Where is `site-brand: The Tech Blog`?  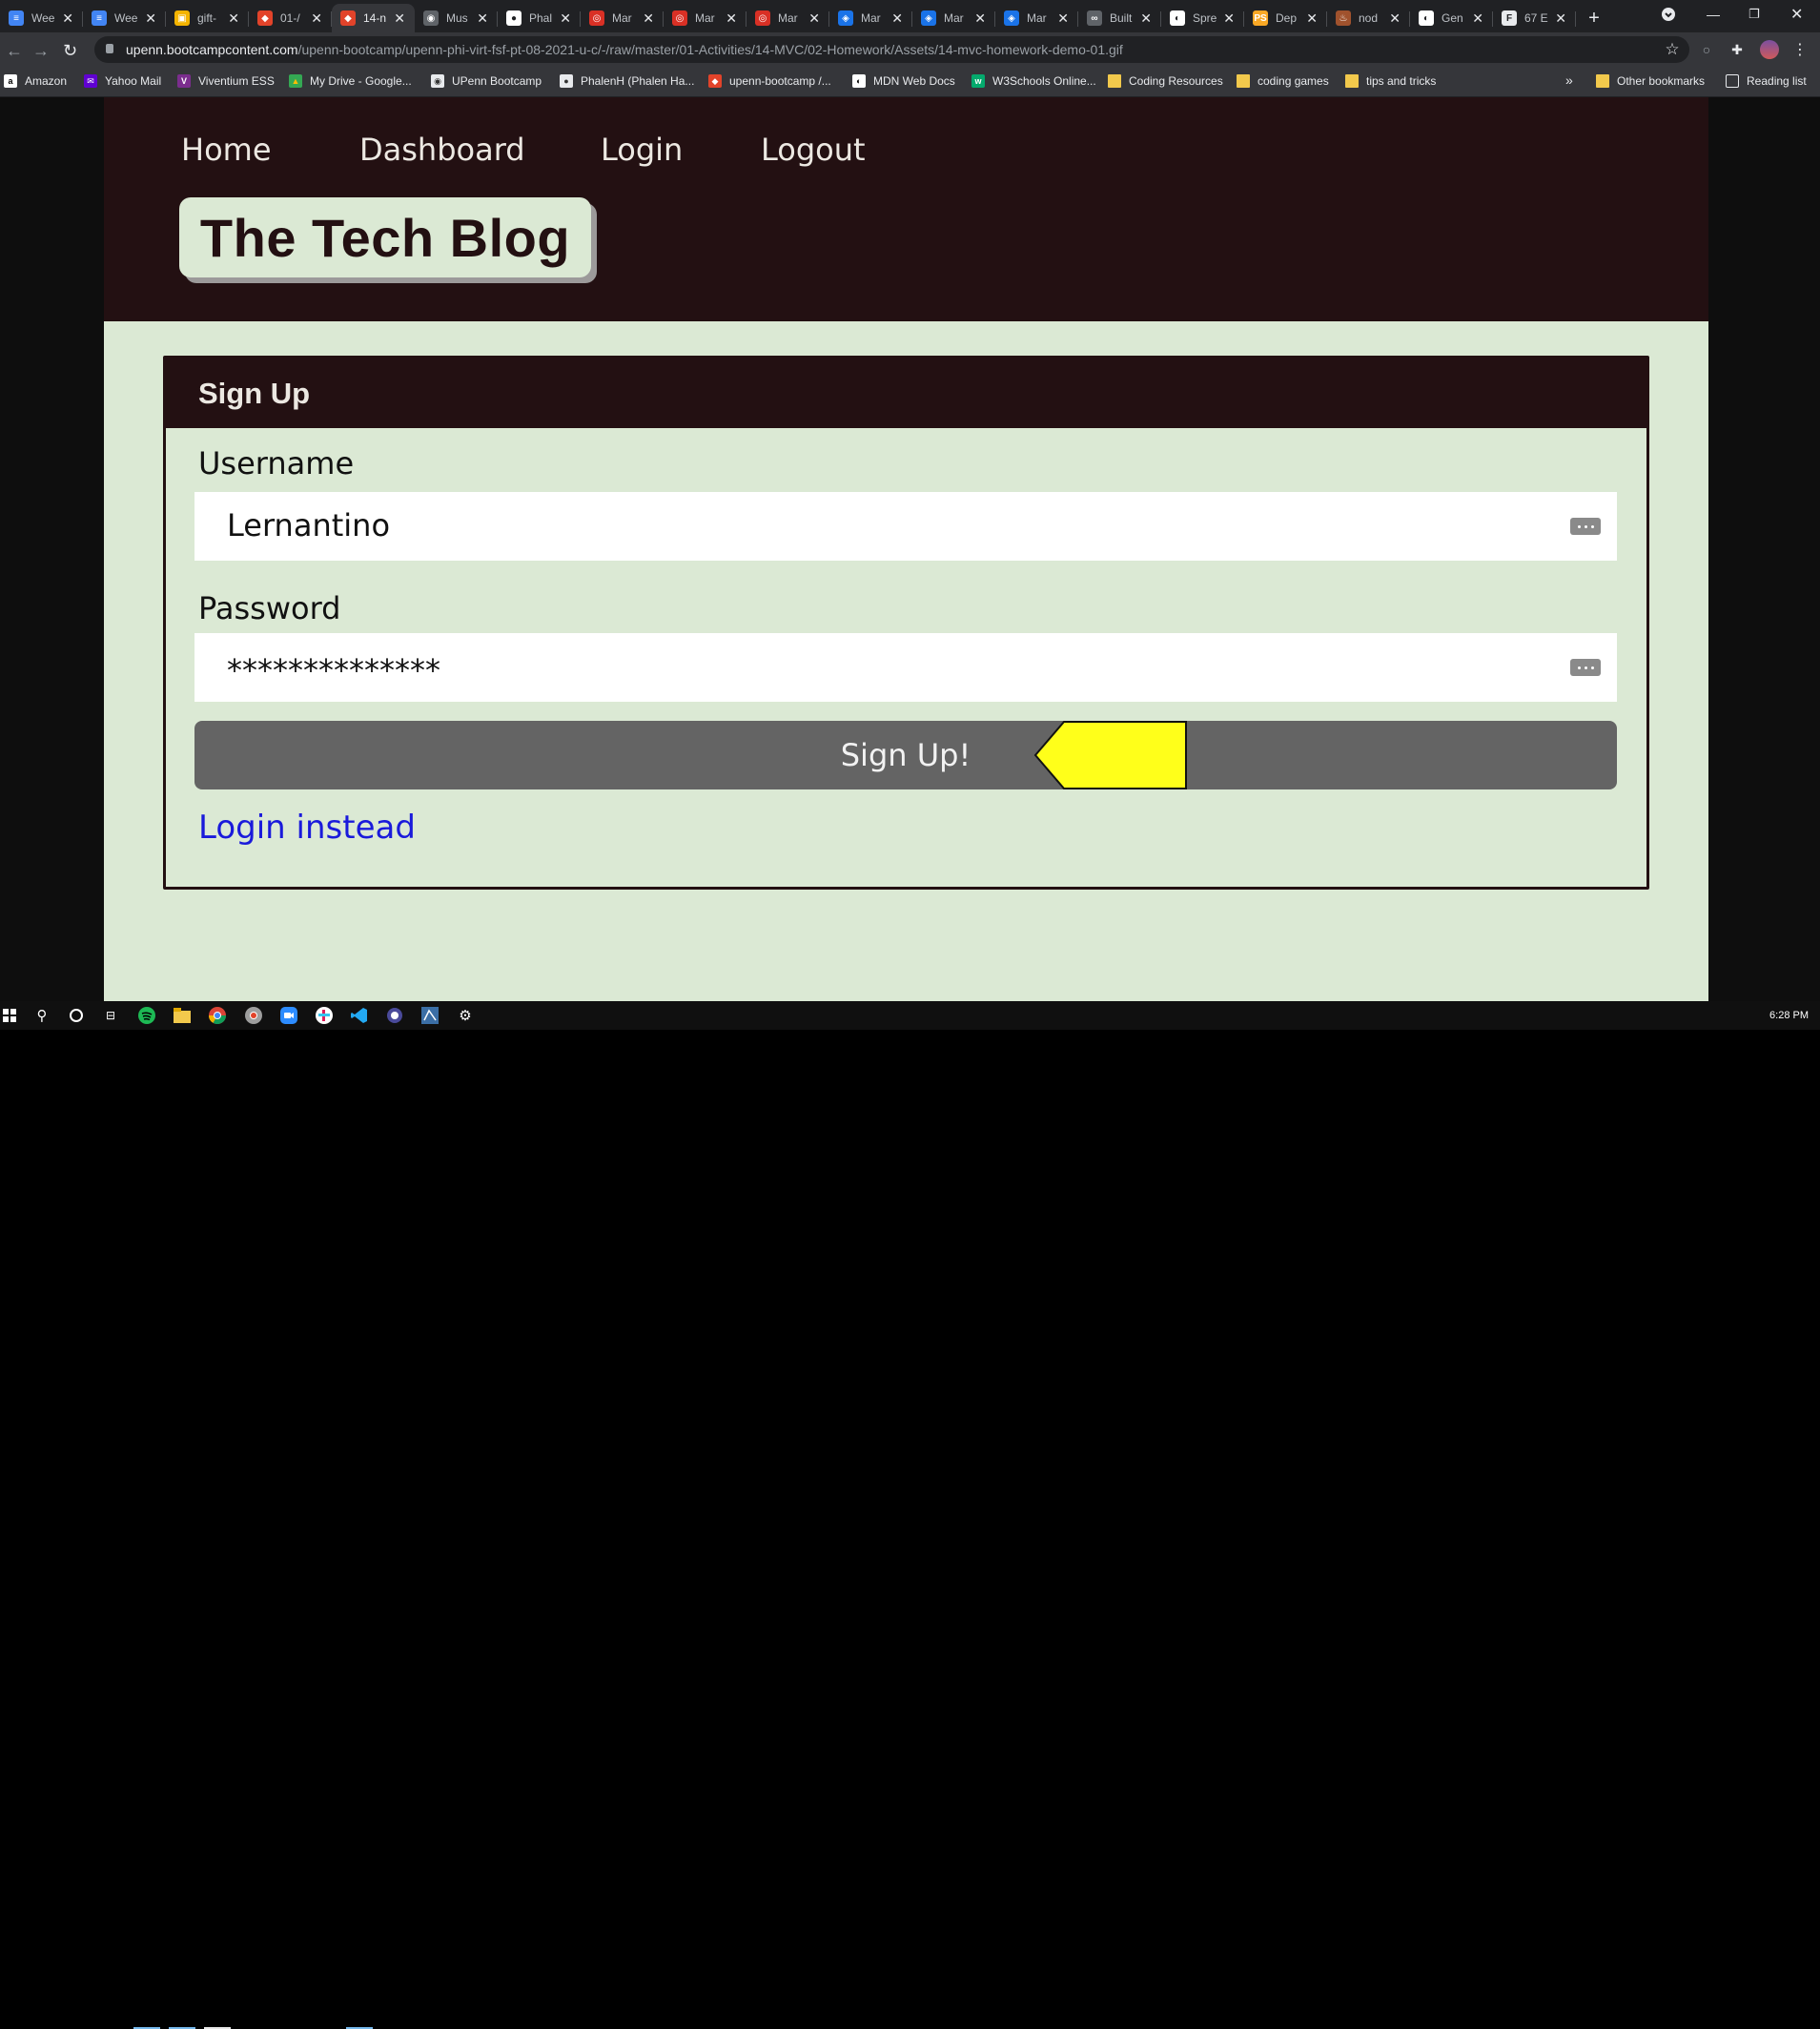
site-brand: The Tech Blog is located at coordinates (385, 237).